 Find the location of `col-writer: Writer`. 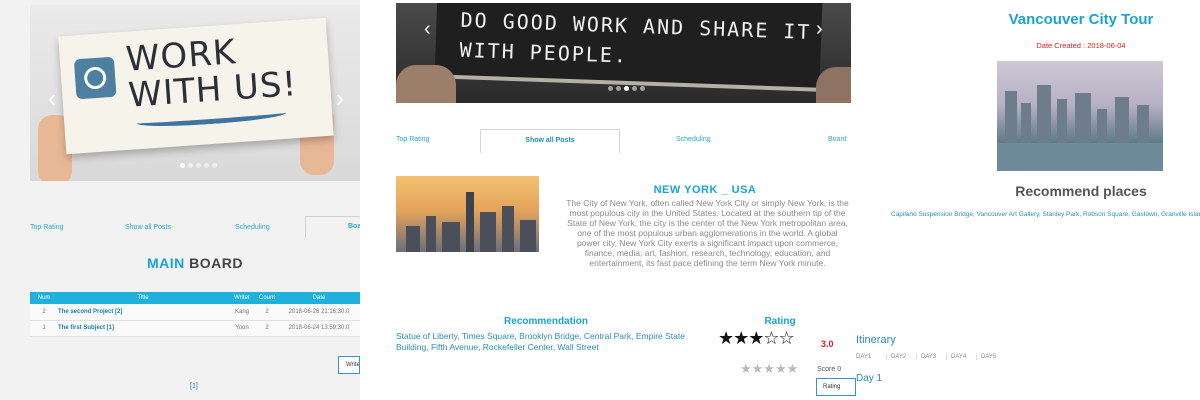

col-writer: Writer is located at coordinates (242, 298).